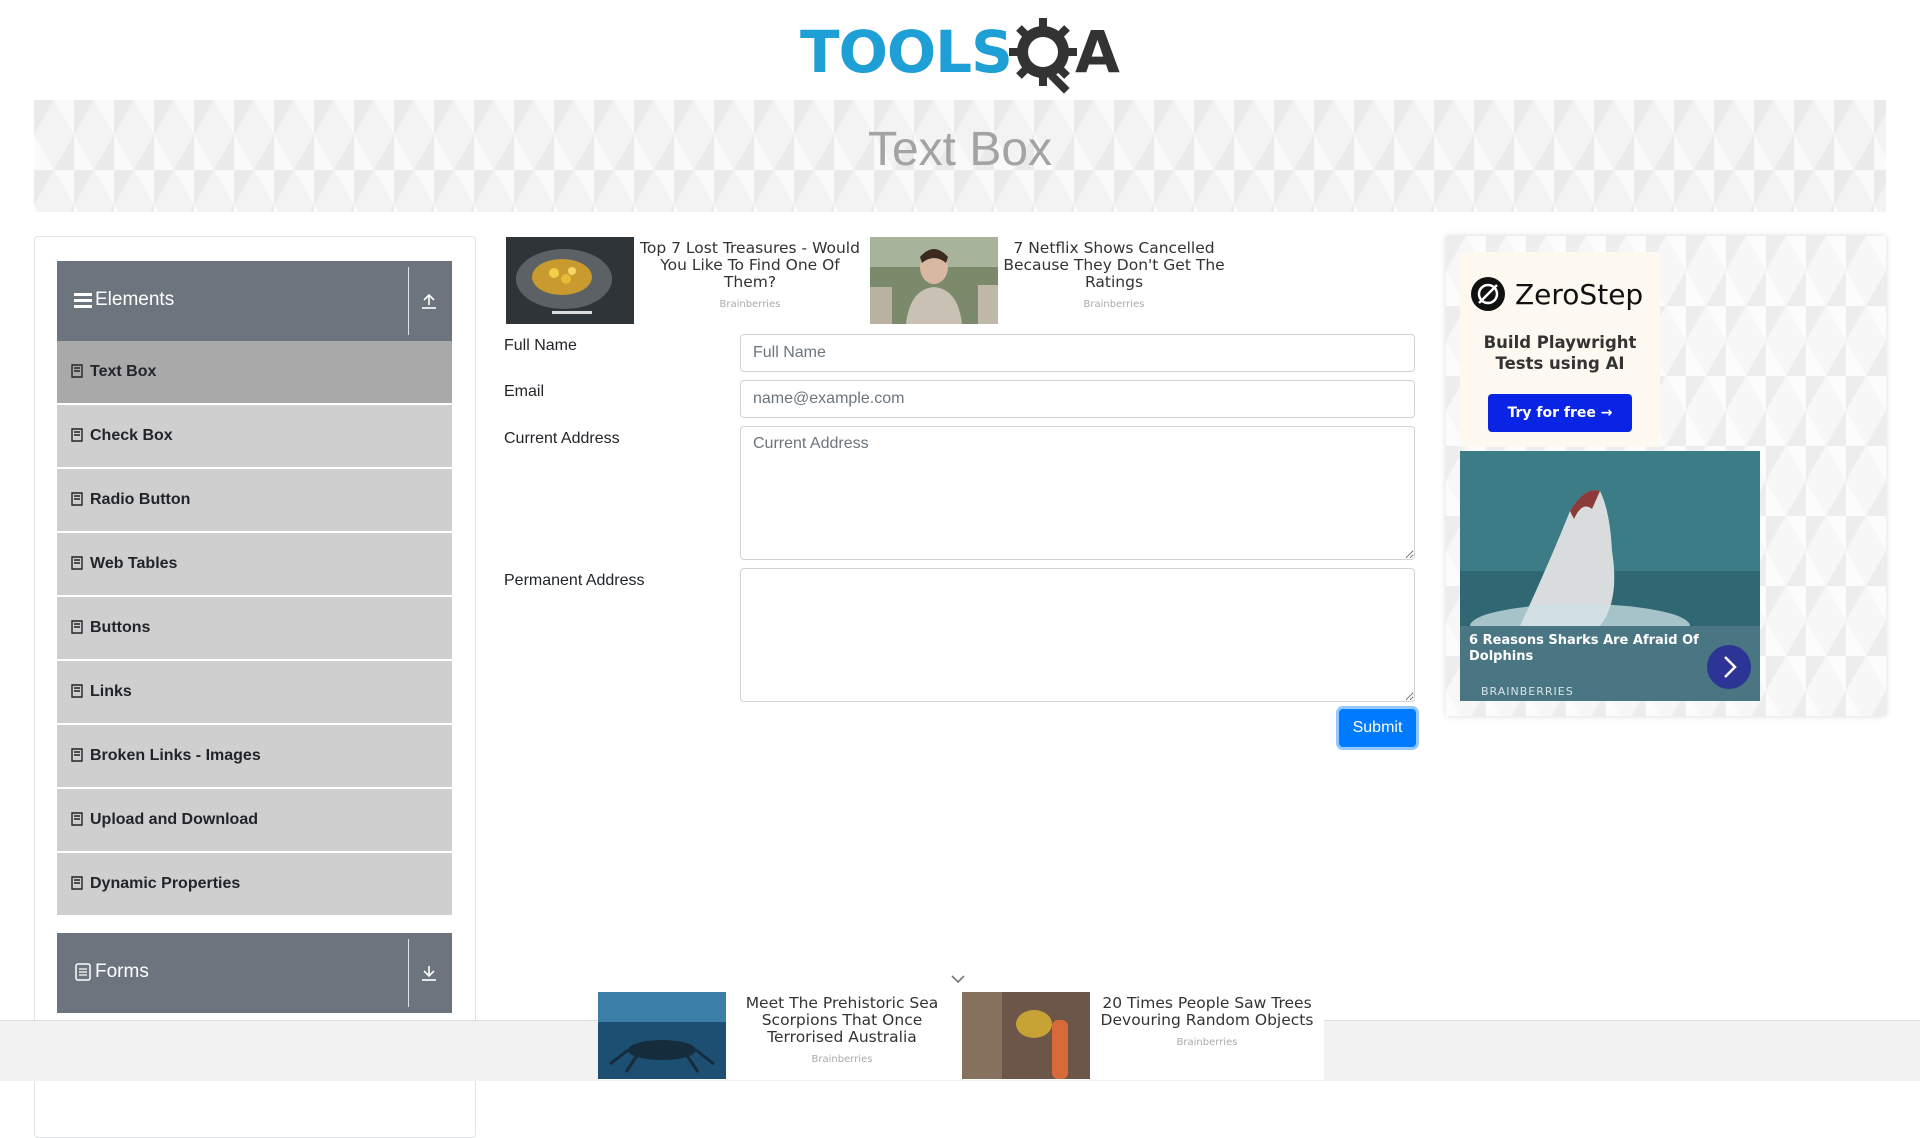  What do you see at coordinates (254, 372) in the screenshot?
I see `menu-item-text-box: Text Box` at bounding box center [254, 372].